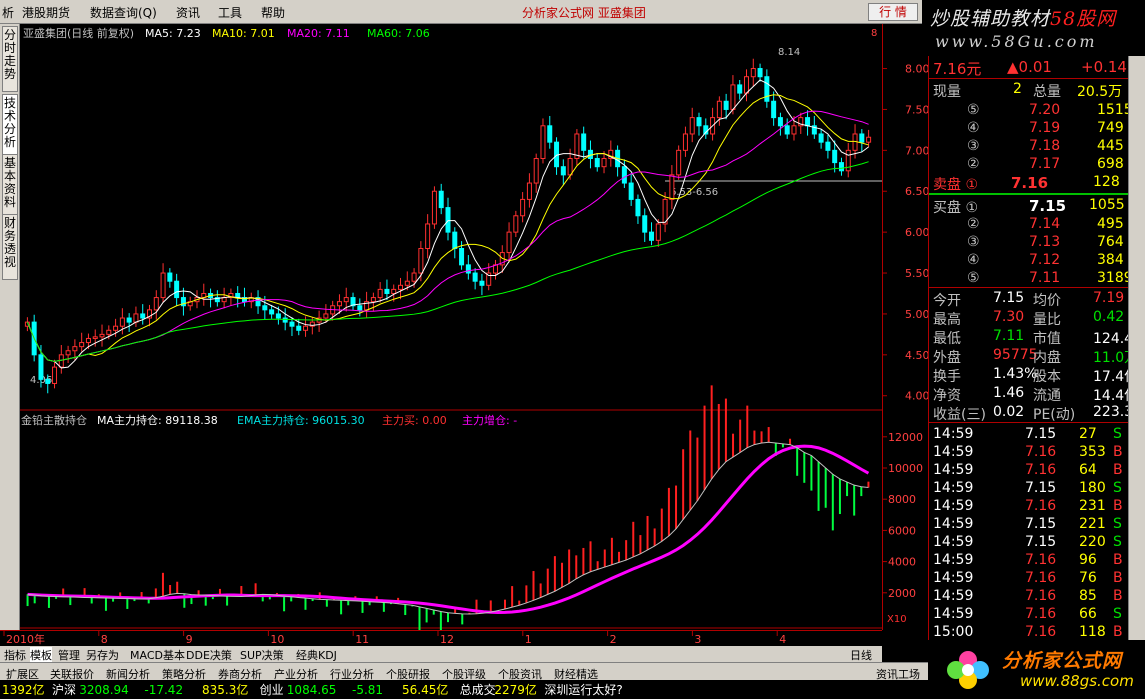  What do you see at coordinates (1047, 358) in the screenshot?
I see `stat-label: 内盘` at bounding box center [1047, 358].